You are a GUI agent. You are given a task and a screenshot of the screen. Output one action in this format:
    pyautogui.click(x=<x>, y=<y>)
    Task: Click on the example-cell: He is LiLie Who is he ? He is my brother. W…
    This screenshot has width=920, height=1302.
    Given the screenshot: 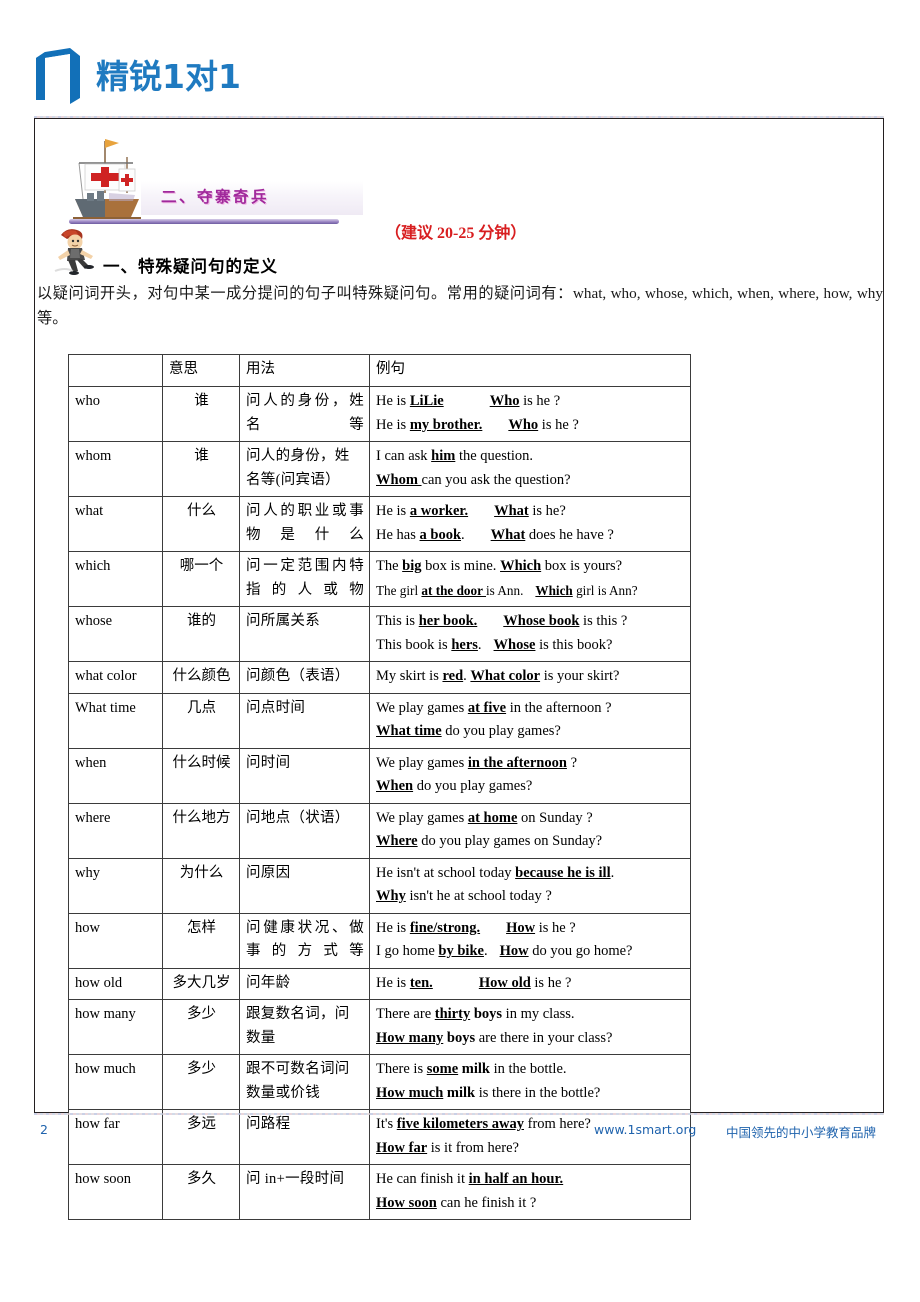 What is the action you would take?
    pyautogui.click(x=530, y=414)
    